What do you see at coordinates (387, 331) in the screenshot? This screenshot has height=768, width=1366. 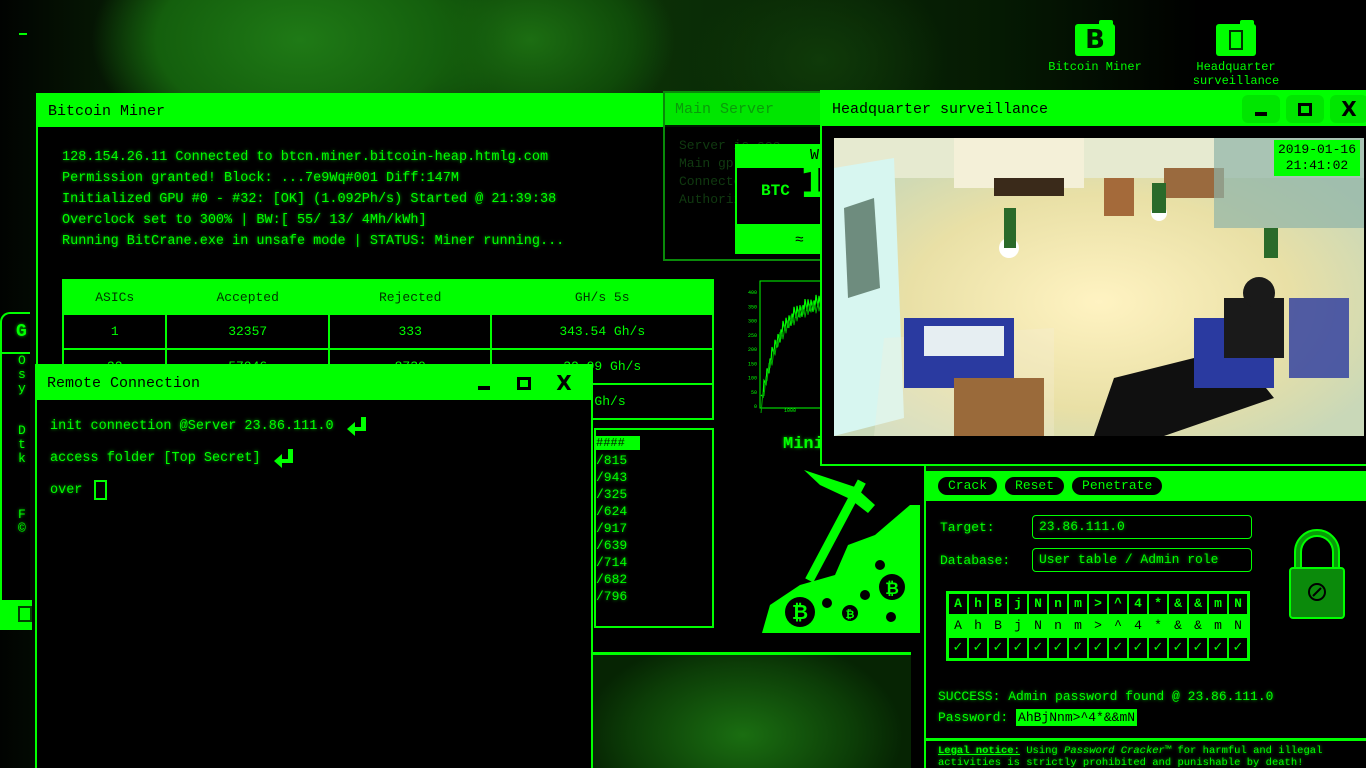 I see `table-row: 1 32357 333 343.54 Gh/s` at bounding box center [387, 331].